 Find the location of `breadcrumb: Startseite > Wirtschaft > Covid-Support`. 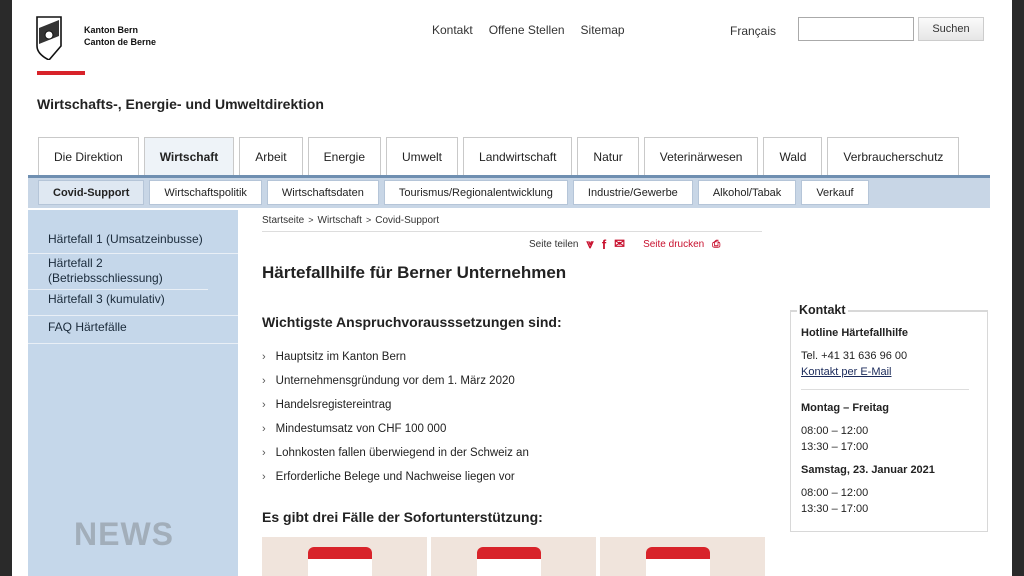

breadcrumb: Startseite > Wirtschaft > Covid-Support is located at coordinates (350, 220).